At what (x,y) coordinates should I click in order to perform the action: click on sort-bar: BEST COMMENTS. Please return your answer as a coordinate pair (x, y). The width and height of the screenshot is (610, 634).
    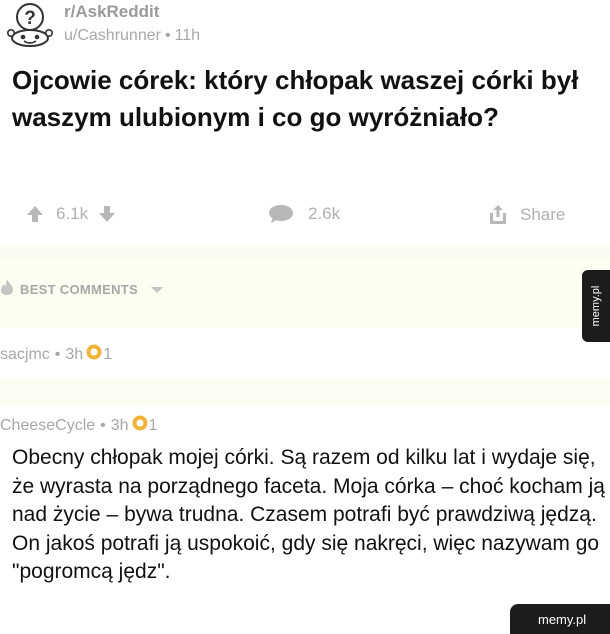
    Looking at the image, I should click on (305, 293).